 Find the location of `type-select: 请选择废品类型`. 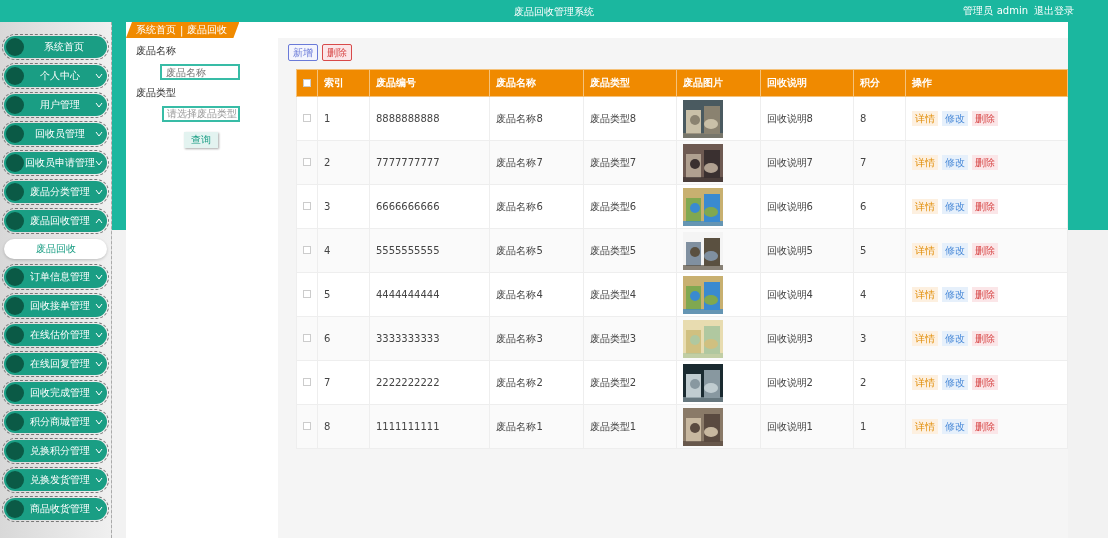

type-select: 请选择废品类型 is located at coordinates (201, 114).